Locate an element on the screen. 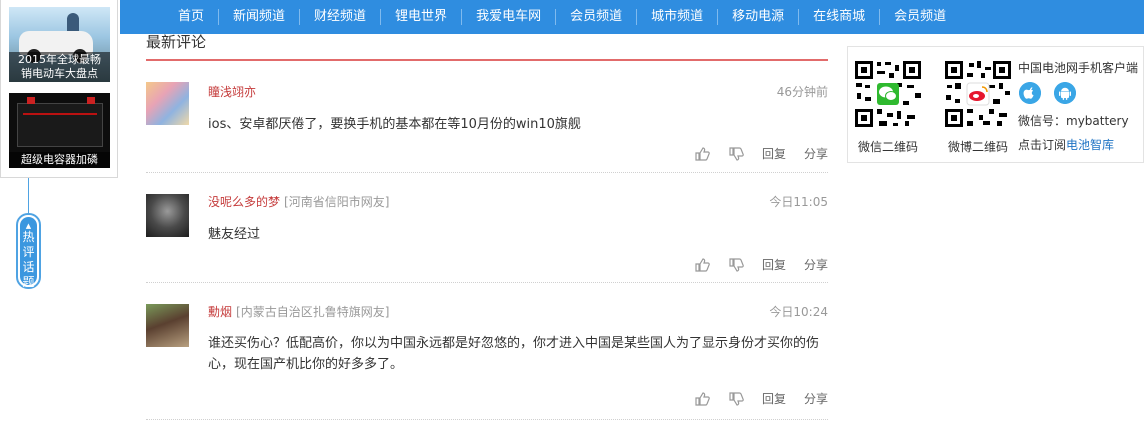 The width and height of the screenshot is (1144, 421). hot-tab-char: 热 is located at coordinates (28, 237).